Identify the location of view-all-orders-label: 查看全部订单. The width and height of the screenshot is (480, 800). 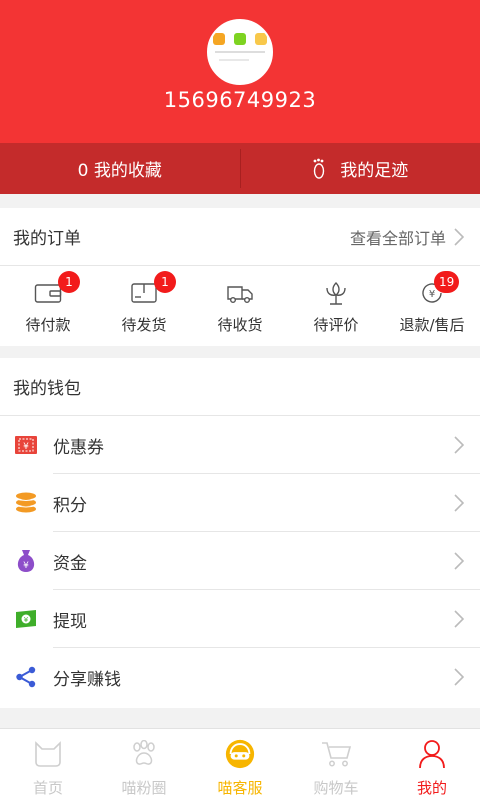
(397, 238).